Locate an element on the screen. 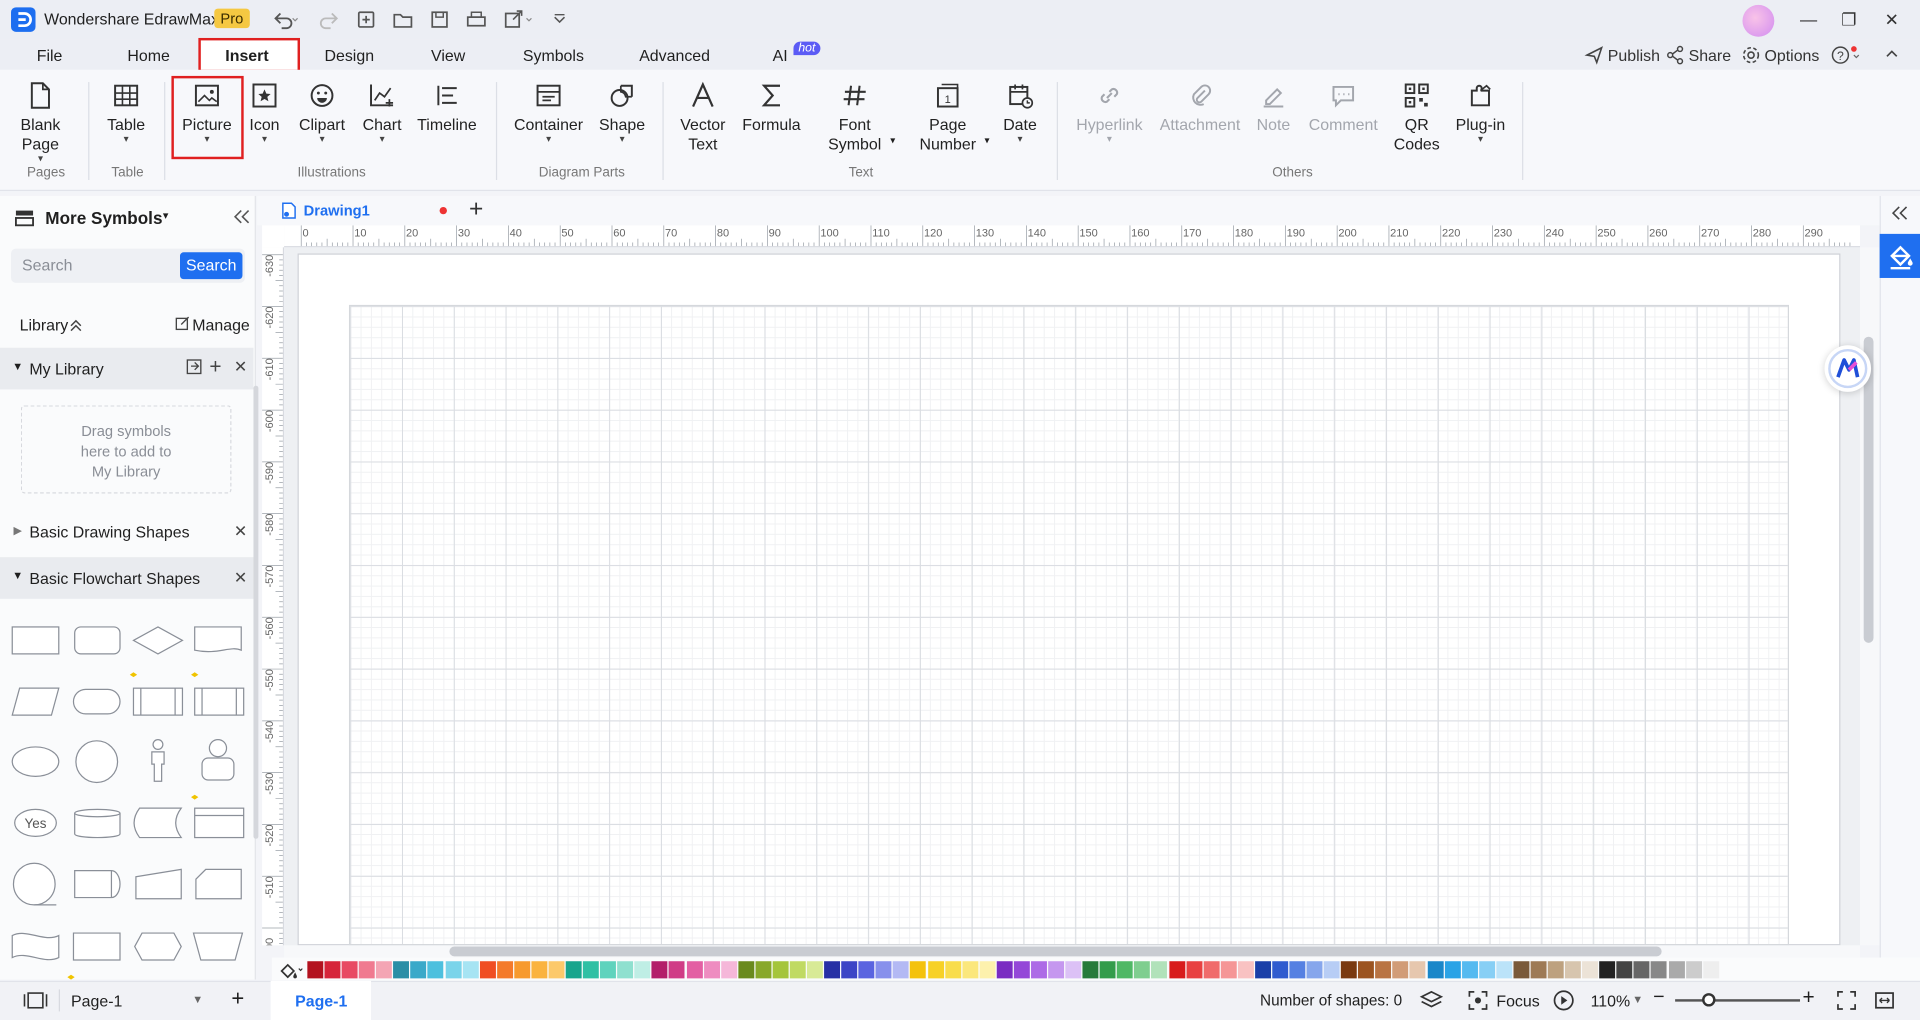 The width and height of the screenshot is (1920, 1020). formula-button: Formula is located at coordinates (772, 107).